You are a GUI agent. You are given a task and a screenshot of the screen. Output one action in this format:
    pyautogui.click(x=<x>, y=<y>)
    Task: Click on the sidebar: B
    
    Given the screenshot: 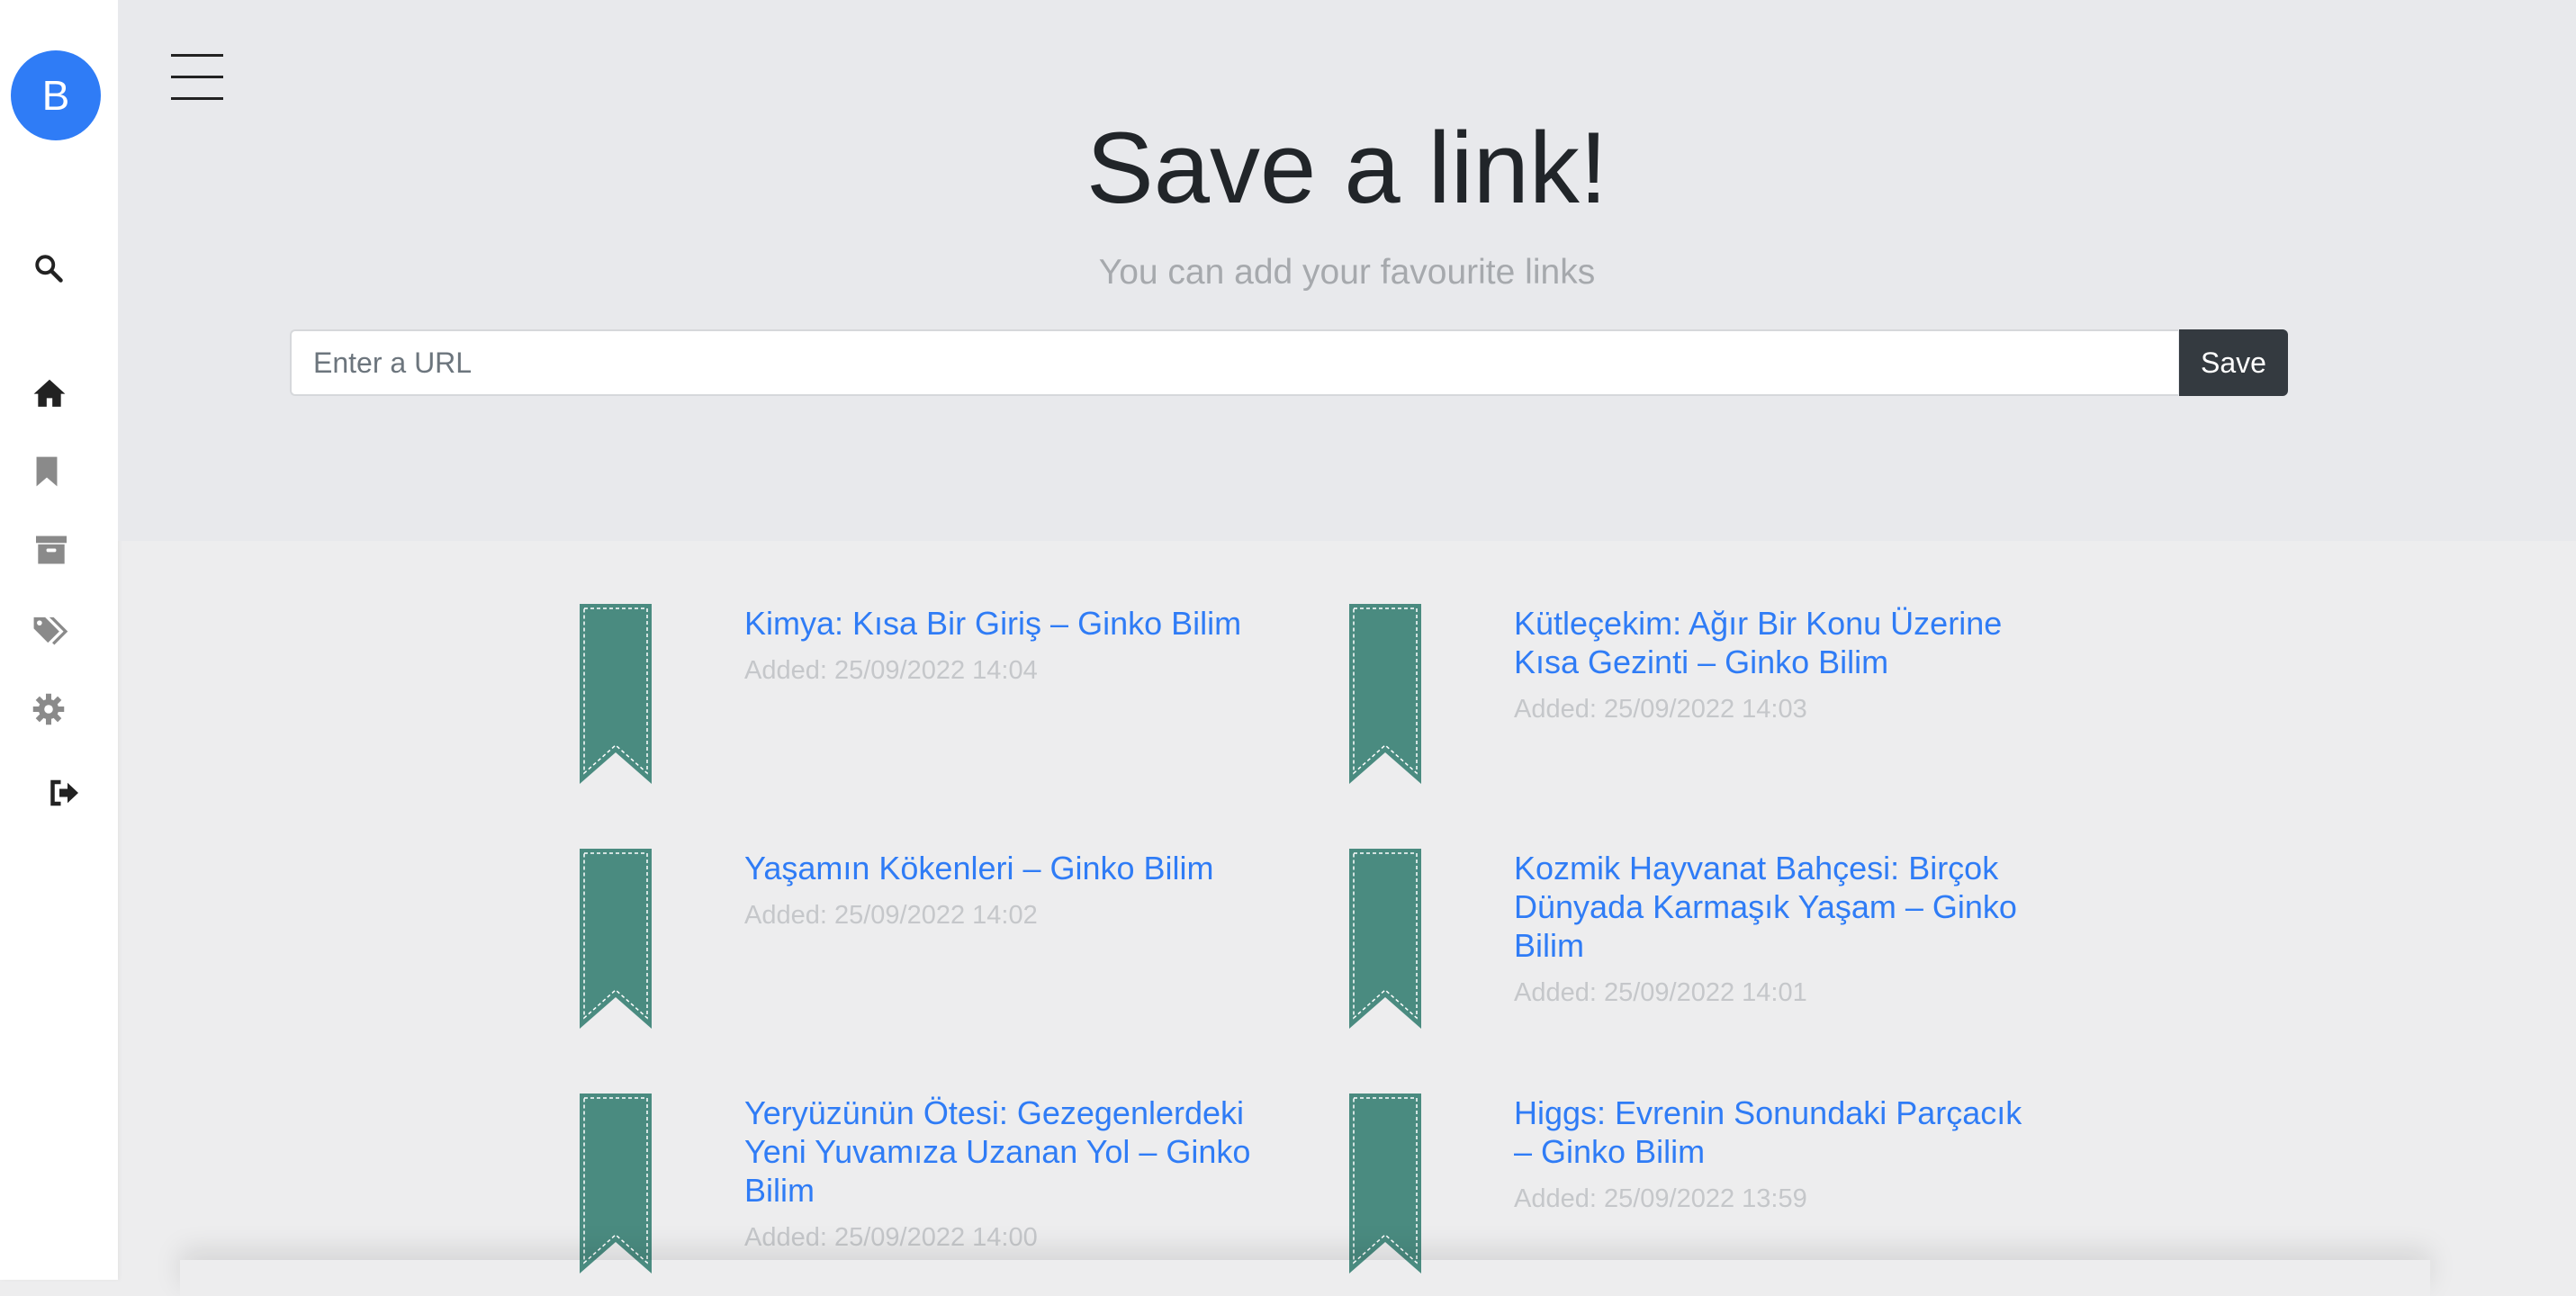 What is the action you would take?
    pyautogui.click(x=59, y=640)
    